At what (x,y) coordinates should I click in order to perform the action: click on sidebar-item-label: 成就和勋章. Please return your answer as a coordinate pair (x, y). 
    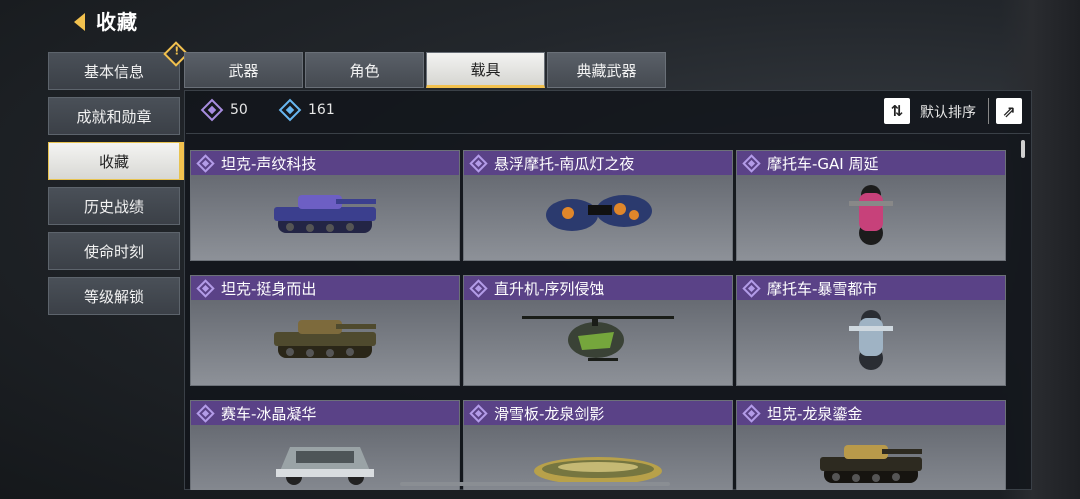
    Looking at the image, I should click on (114, 116).